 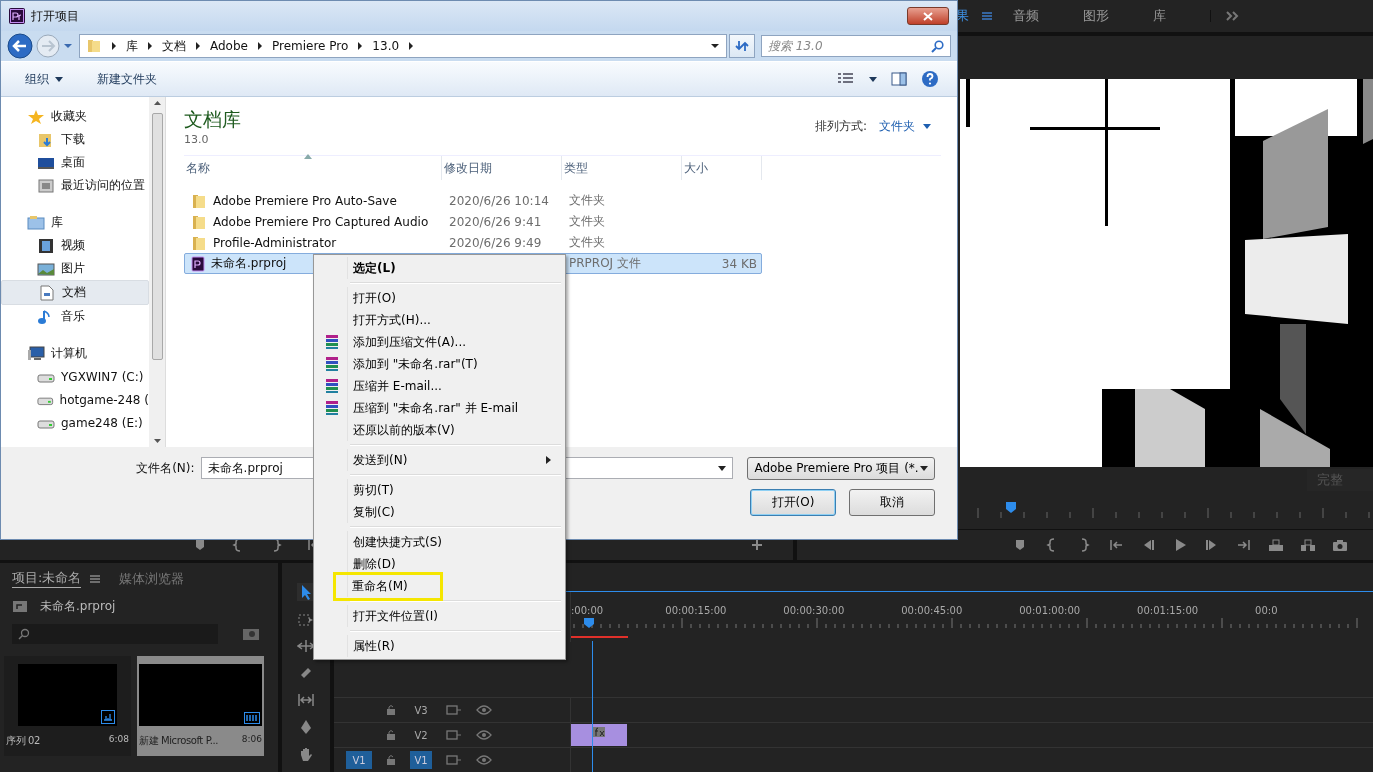 I want to click on file-date: 2020/6/26 10:14, so click(x=499, y=200).